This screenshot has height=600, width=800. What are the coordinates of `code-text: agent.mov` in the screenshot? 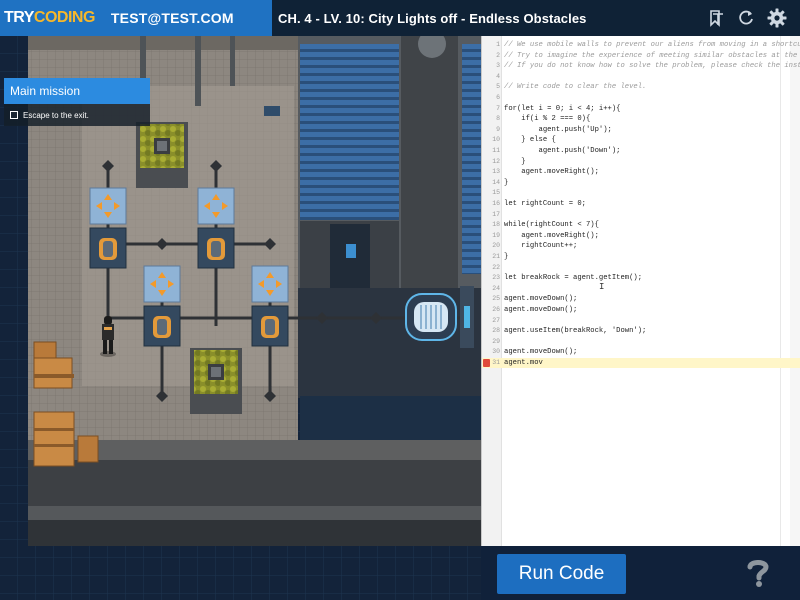 It's located at (523, 363).